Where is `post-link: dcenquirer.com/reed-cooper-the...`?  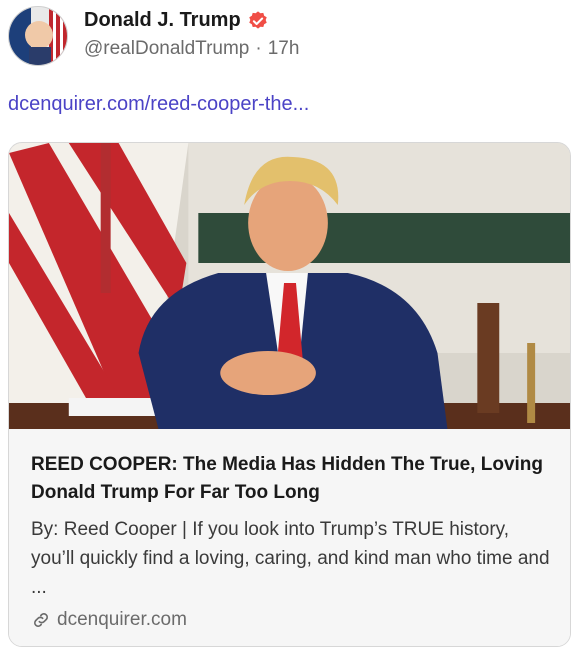
post-link: dcenquirer.com/reed-cooper-the... is located at coordinates (158, 104).